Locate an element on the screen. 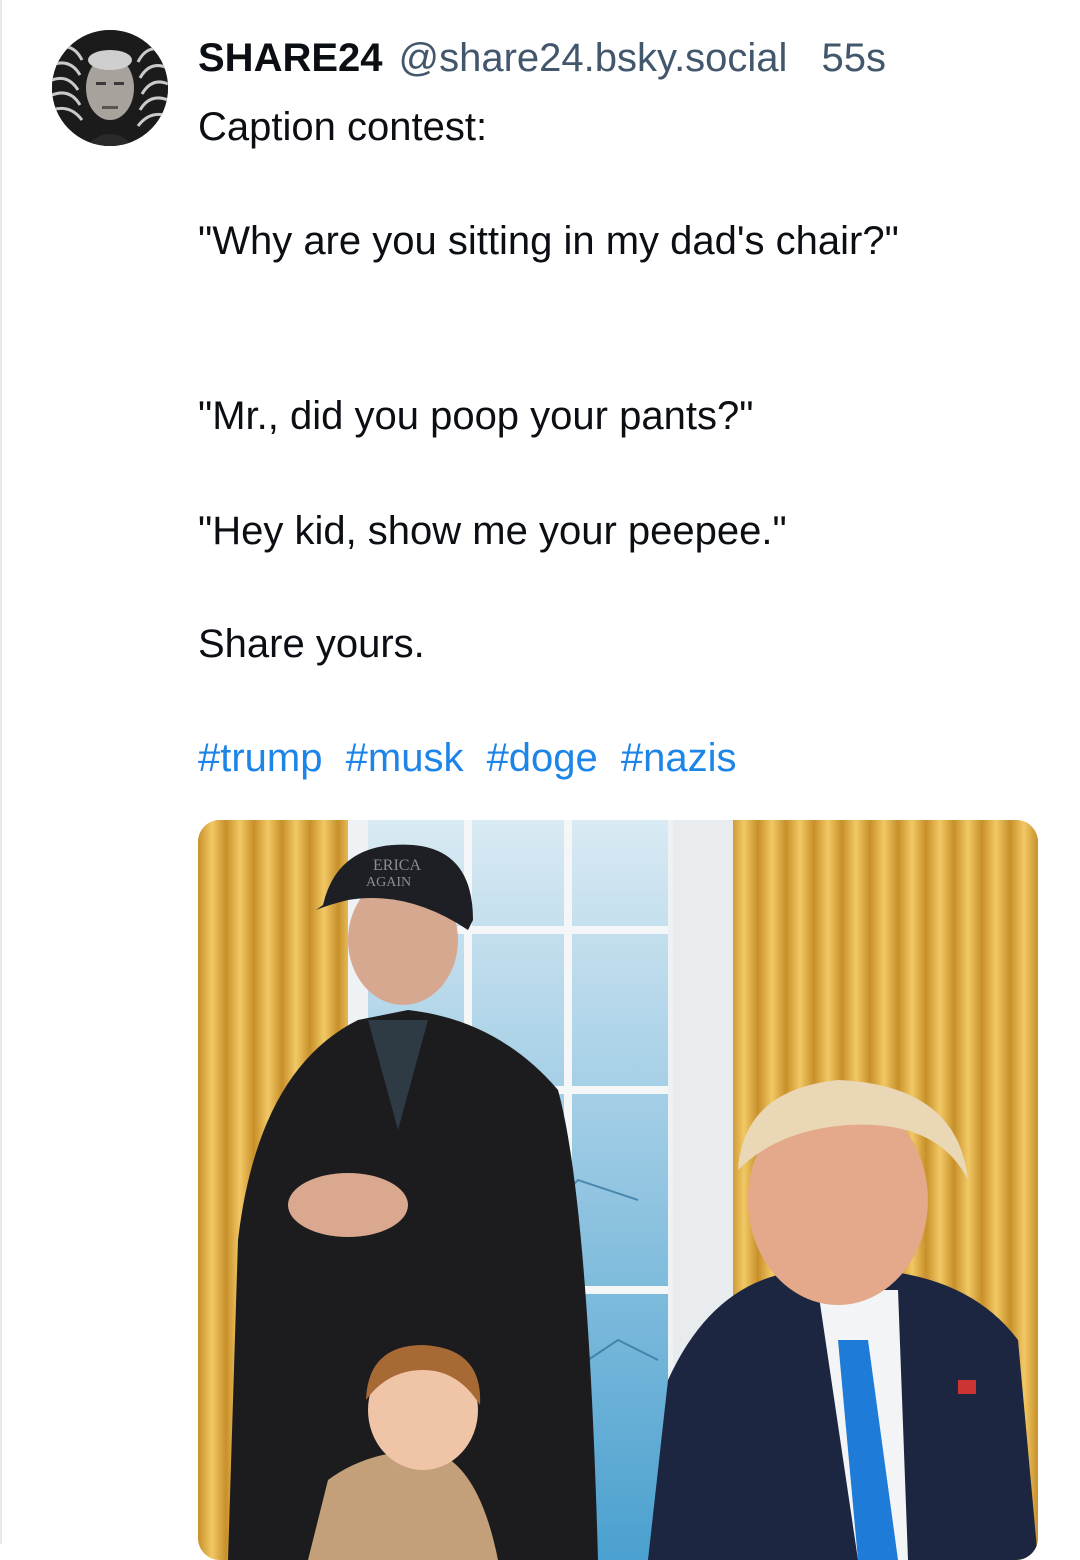  author-handle: @share24.bsky.social is located at coordinates (593, 58).